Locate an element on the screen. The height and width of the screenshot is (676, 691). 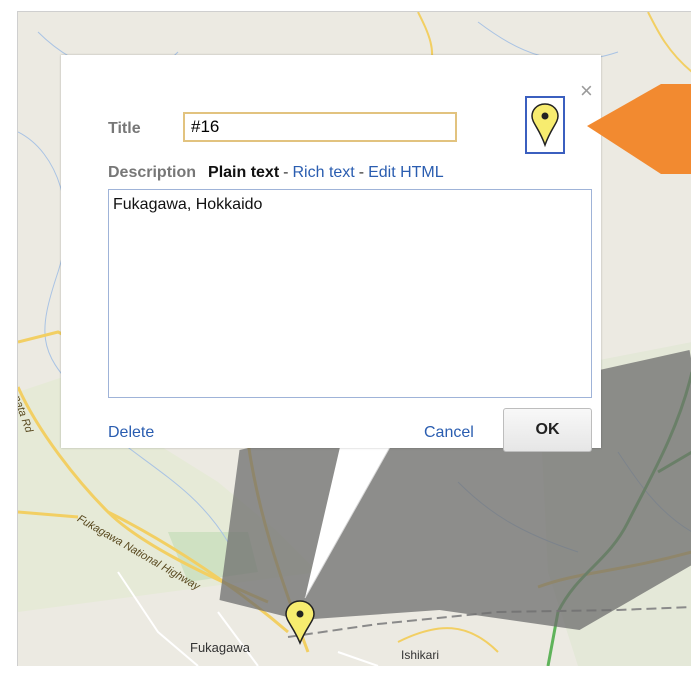
placemark-pin-icon is located at coordinates (545, 125).